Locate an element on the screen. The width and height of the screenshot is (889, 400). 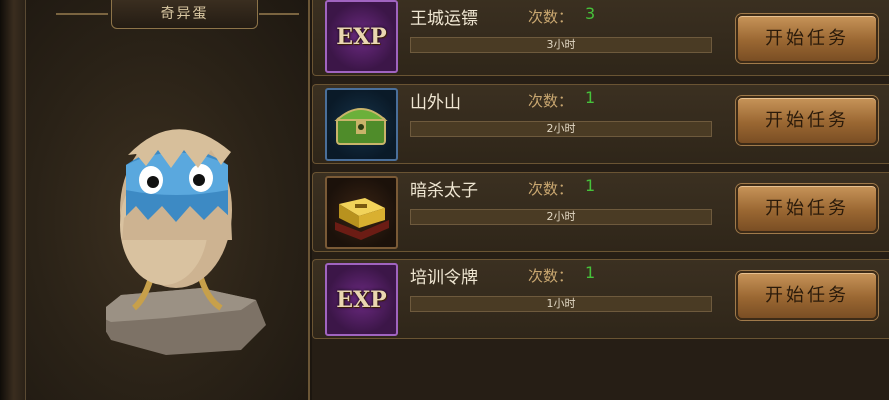
task-name: 培训令牌 is located at coordinates (444, 278).